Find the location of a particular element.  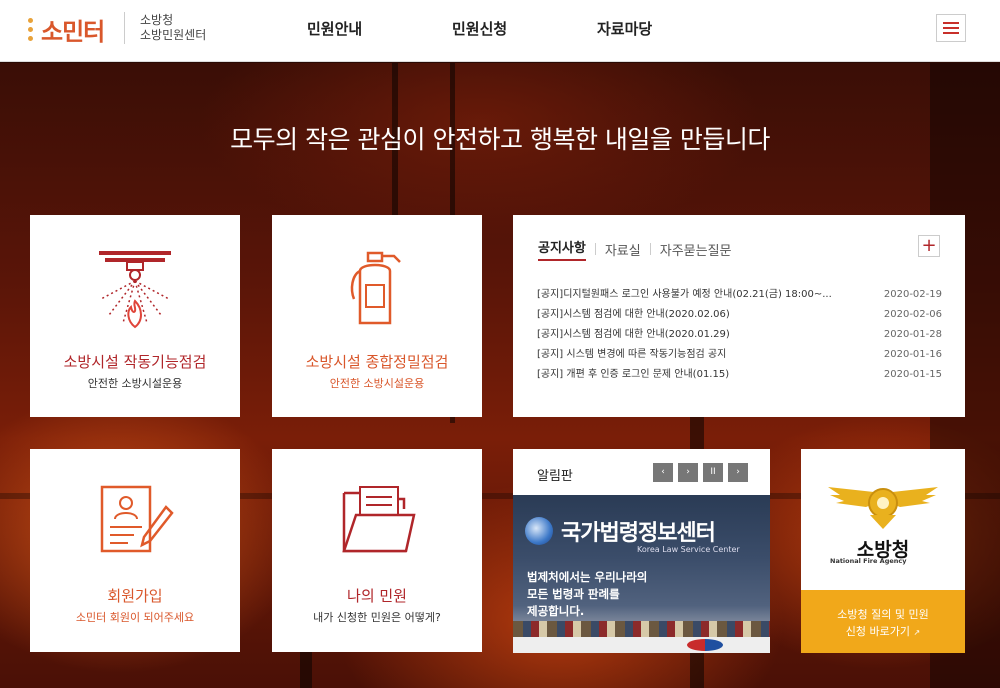

card-my-complaints-title: 나의 민원 is located at coordinates (377, 596).